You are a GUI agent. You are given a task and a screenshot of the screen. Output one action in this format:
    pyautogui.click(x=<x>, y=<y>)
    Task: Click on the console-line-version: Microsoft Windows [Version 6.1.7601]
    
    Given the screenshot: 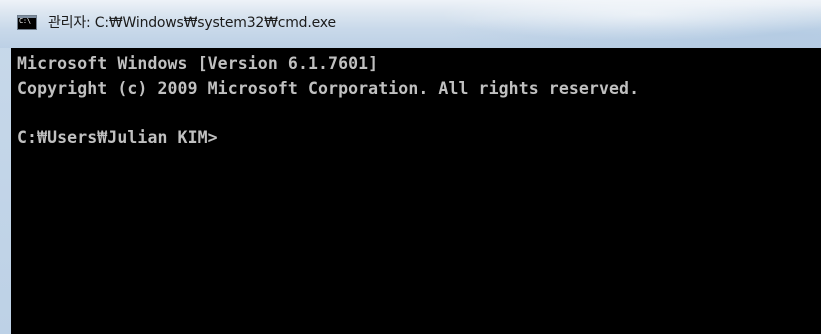 What is the action you would take?
    pyautogui.click(x=198, y=63)
    